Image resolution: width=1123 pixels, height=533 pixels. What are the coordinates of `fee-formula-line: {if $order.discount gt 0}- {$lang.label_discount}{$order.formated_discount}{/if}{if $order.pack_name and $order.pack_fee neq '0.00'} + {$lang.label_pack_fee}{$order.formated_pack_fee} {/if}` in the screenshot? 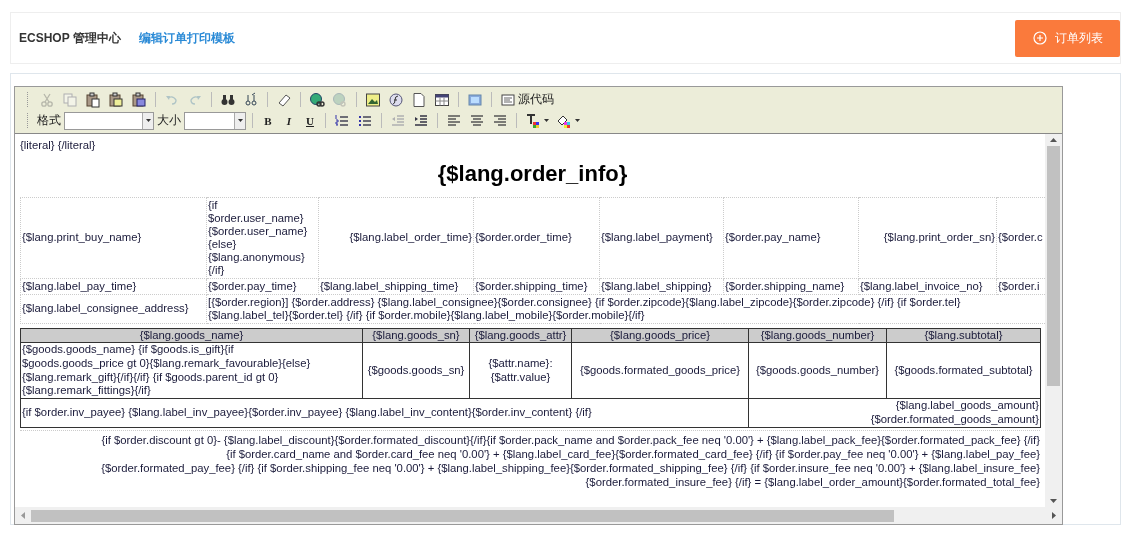 It's located at (570, 439).